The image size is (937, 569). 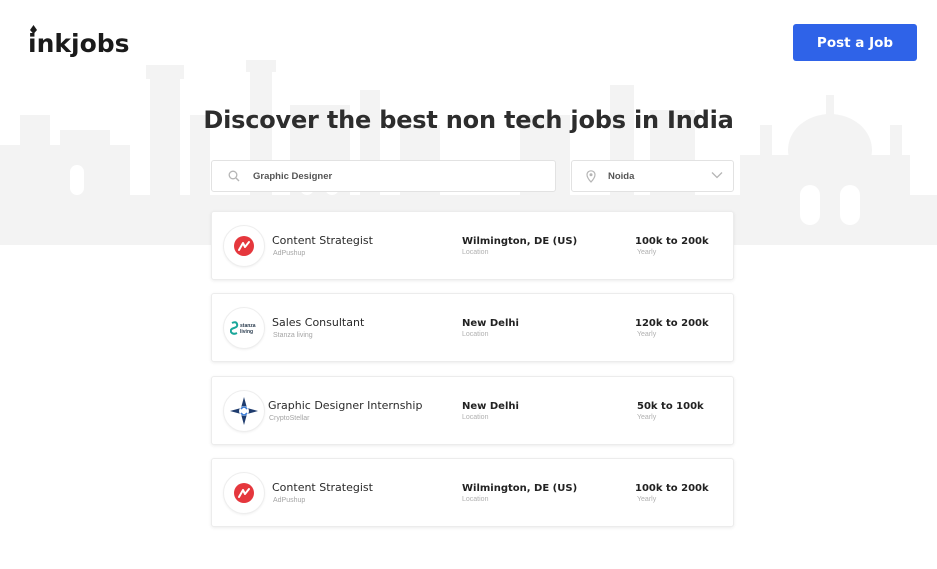 I want to click on job-salary: 120k to 200k, so click(x=672, y=323).